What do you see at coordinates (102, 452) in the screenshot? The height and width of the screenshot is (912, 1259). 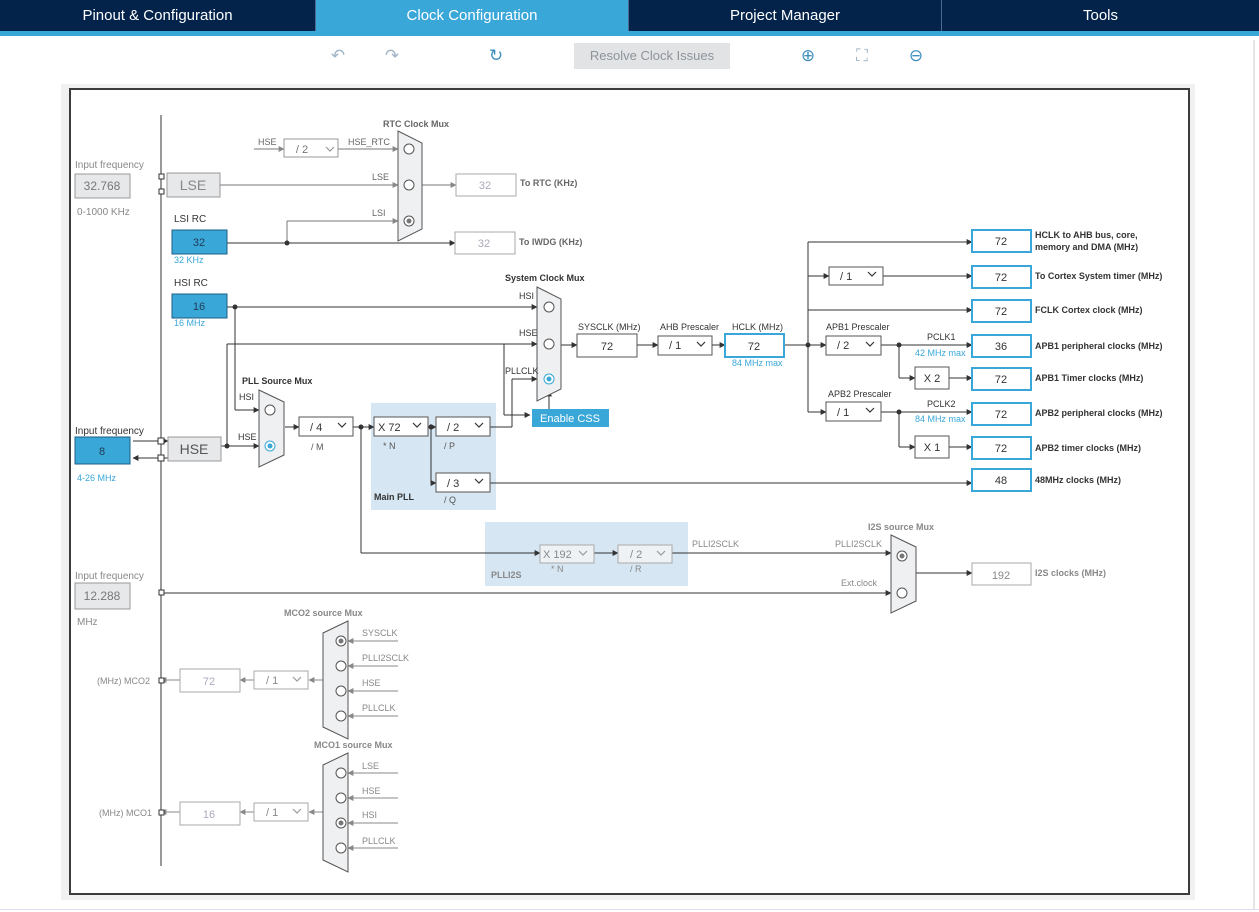 I see `hse-input-value: 8` at bounding box center [102, 452].